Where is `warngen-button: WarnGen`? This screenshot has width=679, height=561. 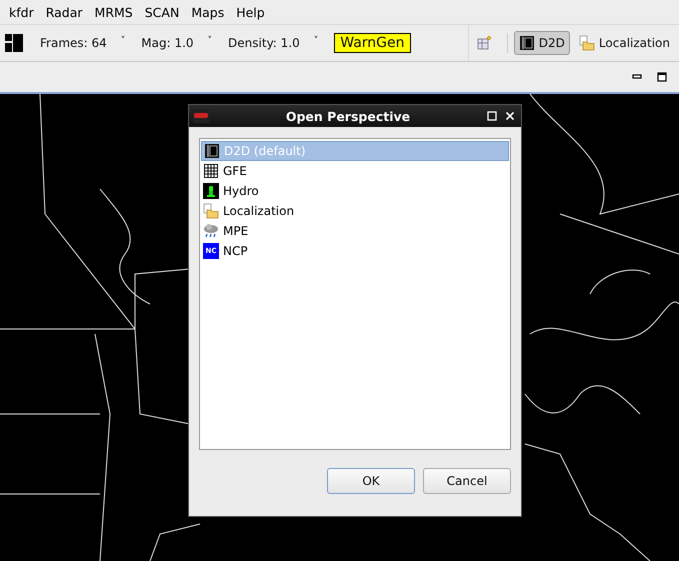 warngen-button: WarnGen is located at coordinates (372, 43).